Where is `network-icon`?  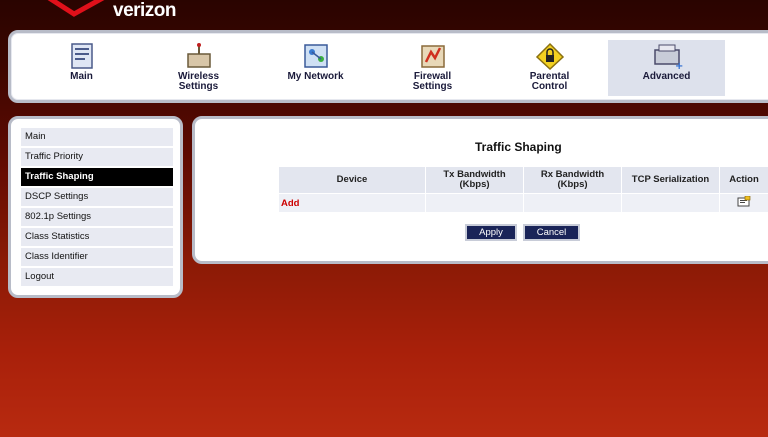
network-icon is located at coordinates (315, 56).